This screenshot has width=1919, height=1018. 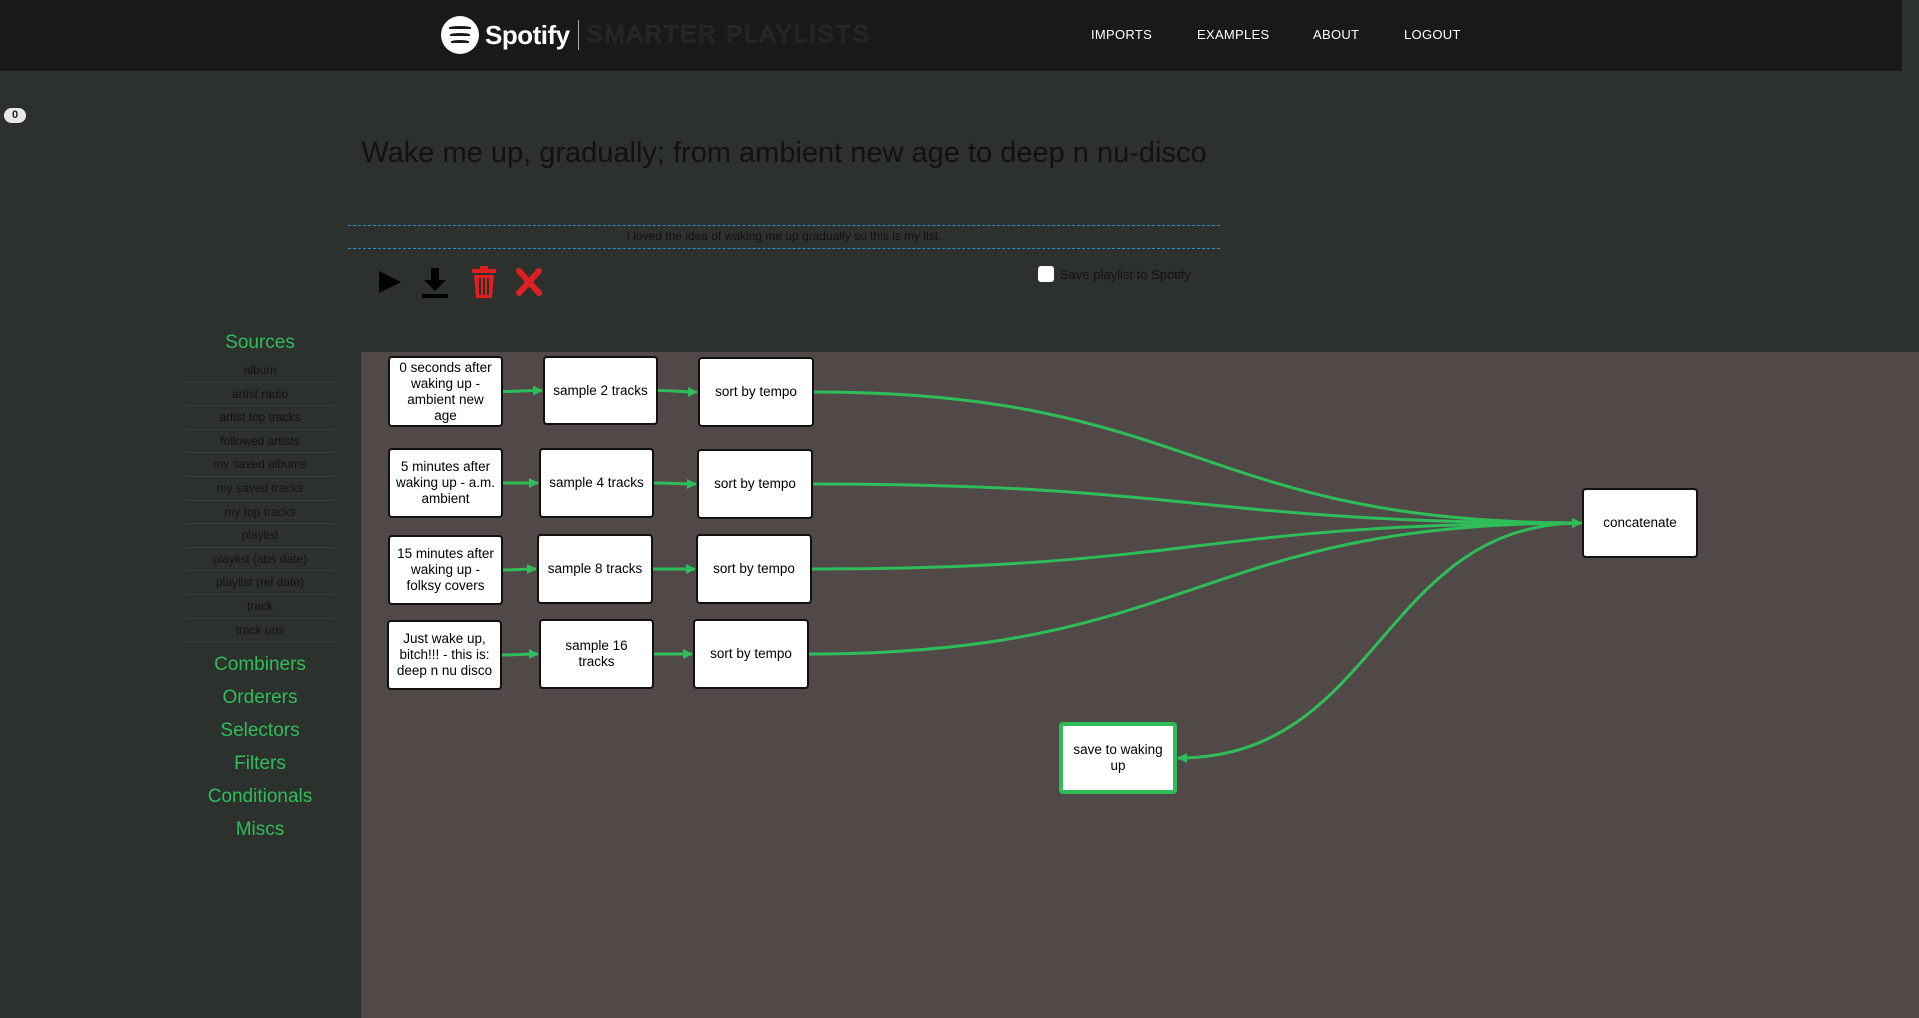 I want to click on brand-subtitle: SMARTER PLAYLISTS, so click(x=728, y=35).